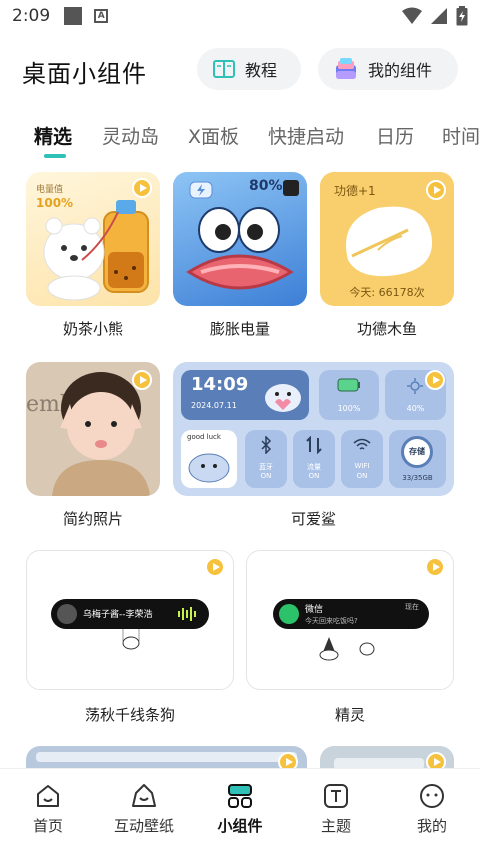 The width and height of the screenshot is (480, 853). I want to click on widget-card-elf: 微信 今天回来吃饭吗? 现在, so click(350, 620).